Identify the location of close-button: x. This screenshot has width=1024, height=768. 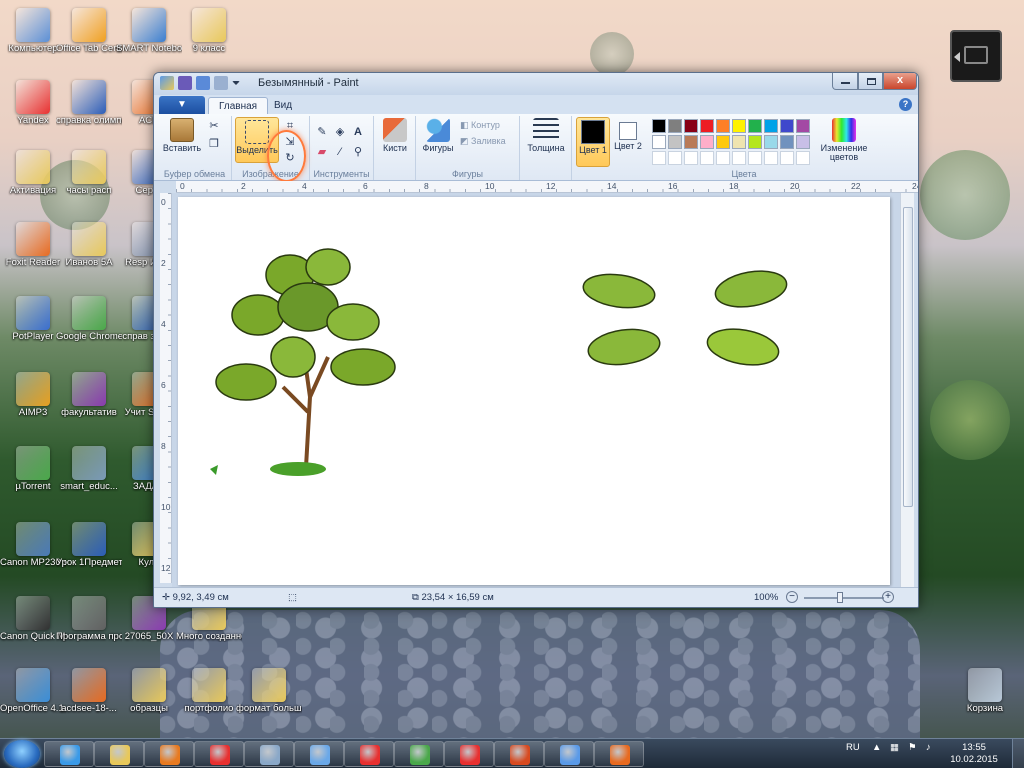
(900, 81).